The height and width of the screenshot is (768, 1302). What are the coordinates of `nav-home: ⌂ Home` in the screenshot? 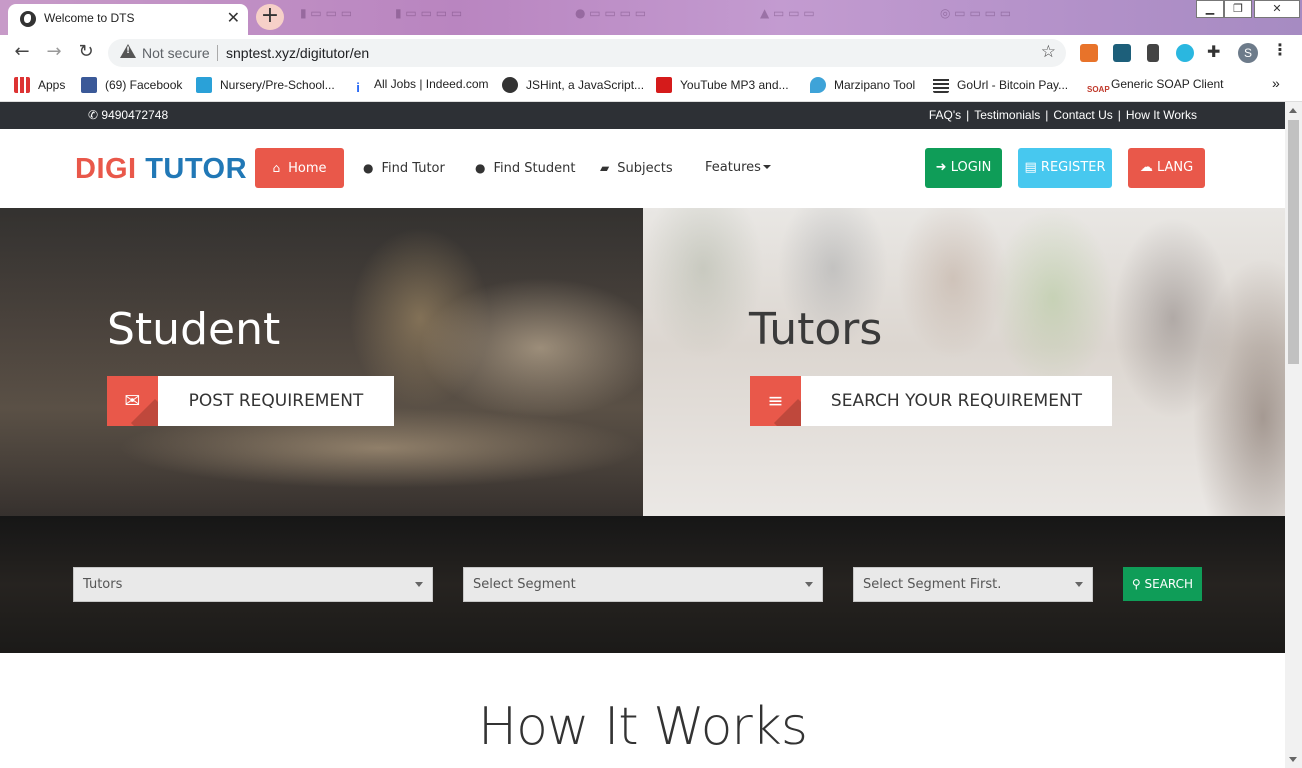 It's located at (299, 168).